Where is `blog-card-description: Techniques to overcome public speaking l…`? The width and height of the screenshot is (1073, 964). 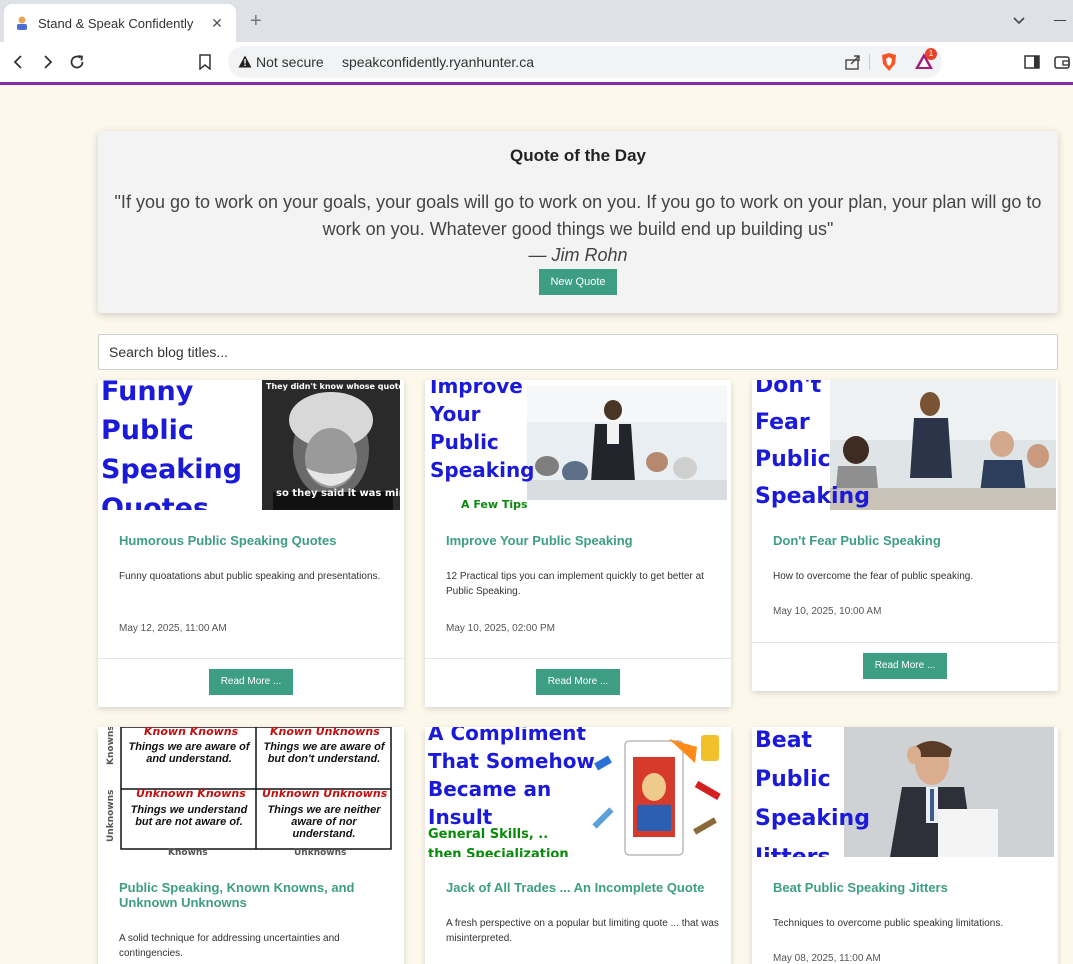 blog-card-description: Techniques to overcome public speaking l… is located at coordinates (888, 923).